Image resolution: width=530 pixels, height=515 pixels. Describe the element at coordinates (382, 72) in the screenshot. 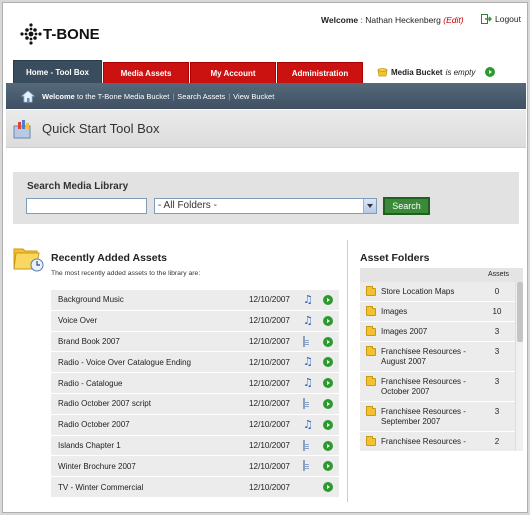

I see `bucket-icon` at that location.